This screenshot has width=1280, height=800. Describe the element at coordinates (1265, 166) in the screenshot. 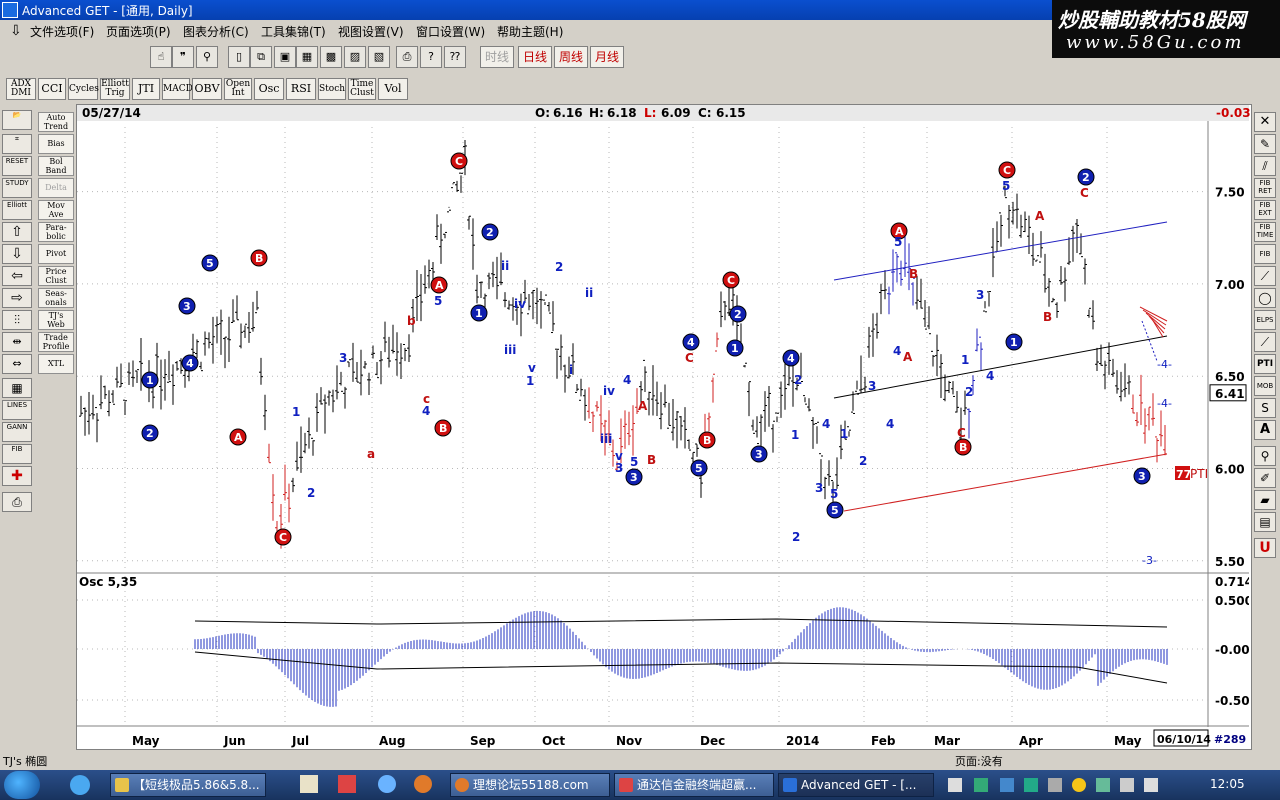

I see `lines-icon: ⫽` at that location.